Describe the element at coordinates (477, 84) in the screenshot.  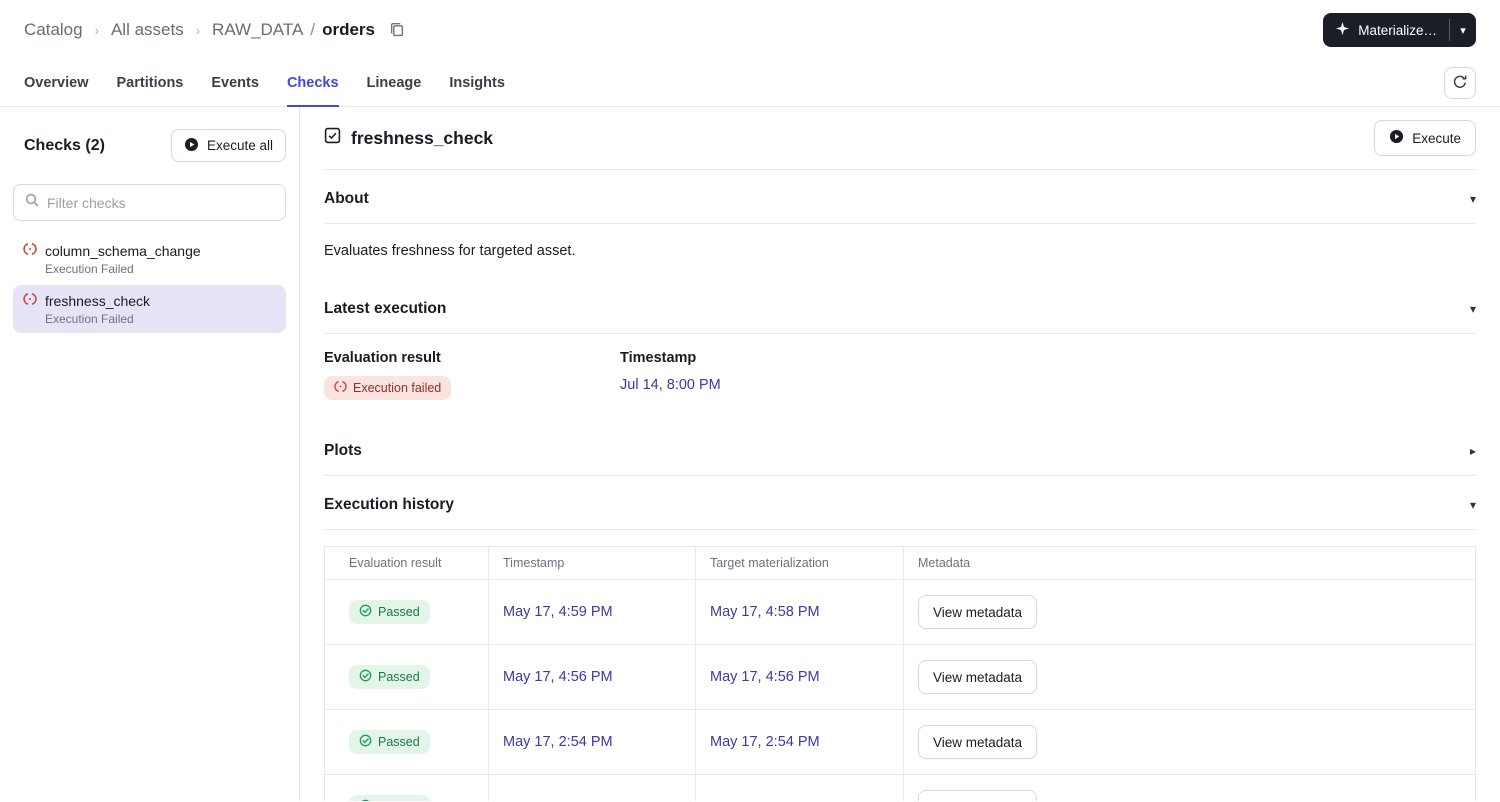
I see `tab-insights: Insights` at that location.